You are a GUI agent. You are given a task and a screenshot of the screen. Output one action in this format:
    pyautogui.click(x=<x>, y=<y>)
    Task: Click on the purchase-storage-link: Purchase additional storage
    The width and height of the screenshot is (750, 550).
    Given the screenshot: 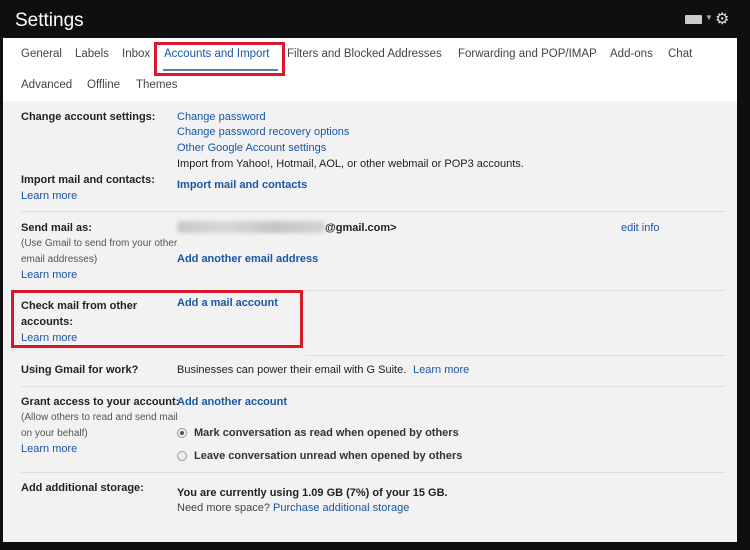 What is the action you would take?
    pyautogui.click(x=341, y=508)
    